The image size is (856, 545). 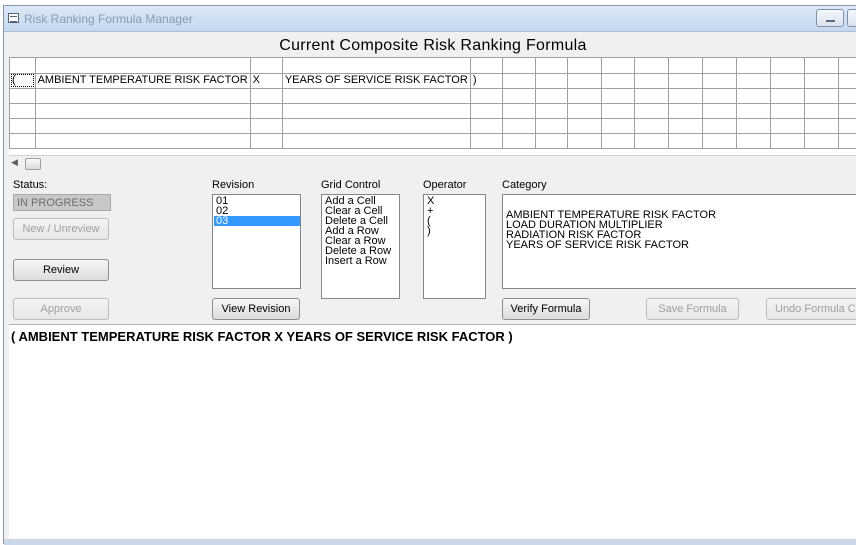 I want to click on grid-cell: AMBIENT TEMPERATURE RISK FACTOR, so click(x=142, y=80).